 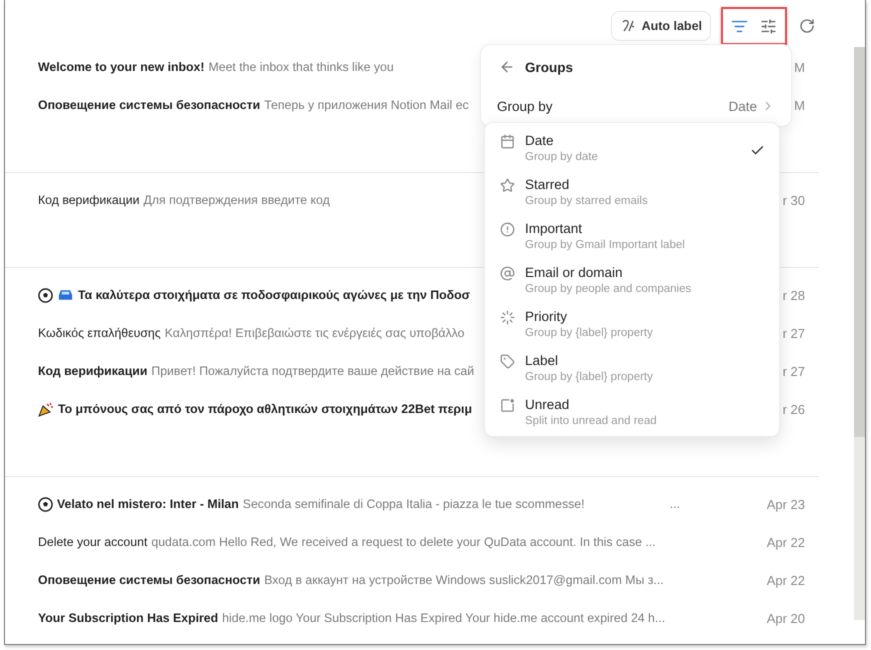 What do you see at coordinates (507, 273) in the screenshot?
I see `at-sign-icon` at bounding box center [507, 273].